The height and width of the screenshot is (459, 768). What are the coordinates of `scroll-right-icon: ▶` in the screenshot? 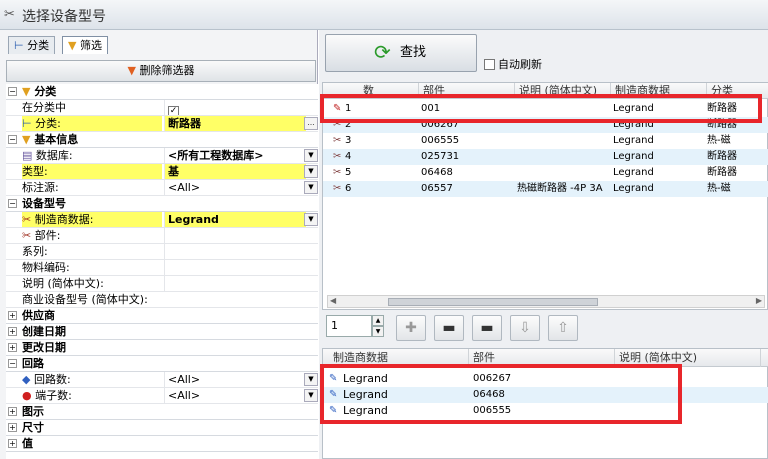 It's located at (759, 300).